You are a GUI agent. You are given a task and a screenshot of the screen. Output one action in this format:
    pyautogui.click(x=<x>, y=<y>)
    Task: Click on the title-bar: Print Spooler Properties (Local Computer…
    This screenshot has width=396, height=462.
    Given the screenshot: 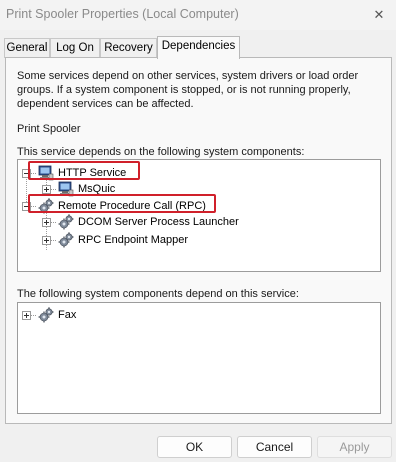 What is the action you would take?
    pyautogui.click(x=198, y=15)
    